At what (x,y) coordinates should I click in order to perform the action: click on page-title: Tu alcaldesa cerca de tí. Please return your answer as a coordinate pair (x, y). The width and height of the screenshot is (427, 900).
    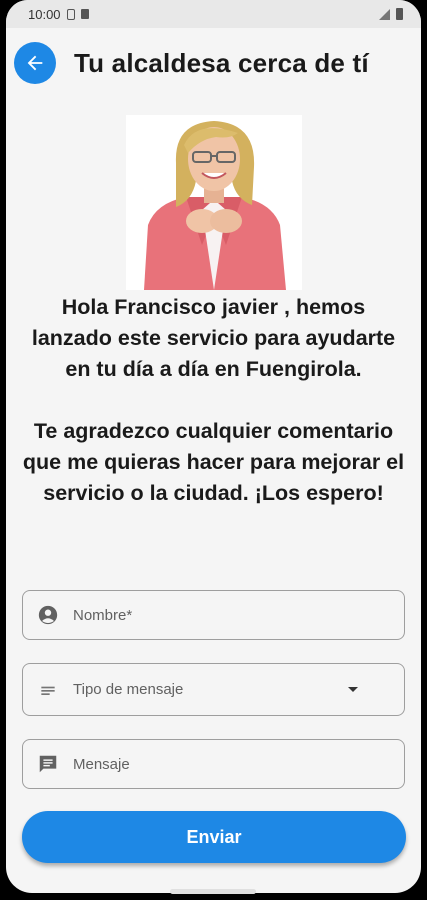
    Looking at the image, I should click on (221, 62).